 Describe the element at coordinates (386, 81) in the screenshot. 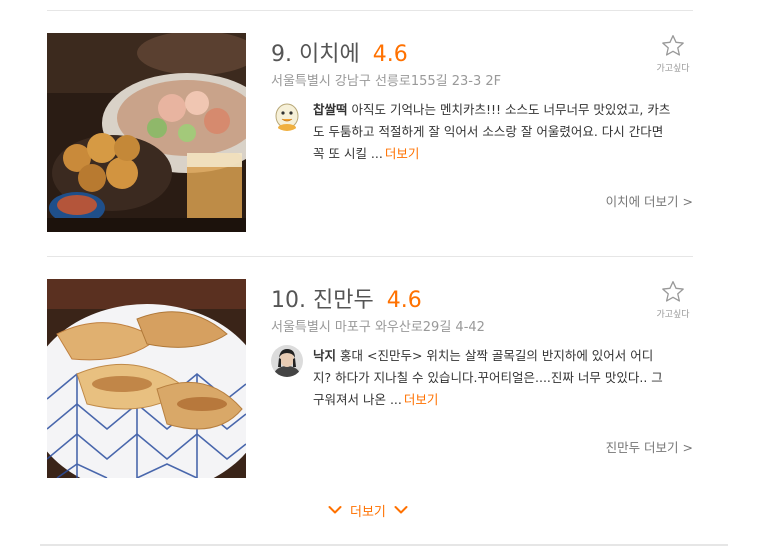

I see `restaurant-address: 서울특별시 강남구 선릉로155길 23-3 2F` at that location.